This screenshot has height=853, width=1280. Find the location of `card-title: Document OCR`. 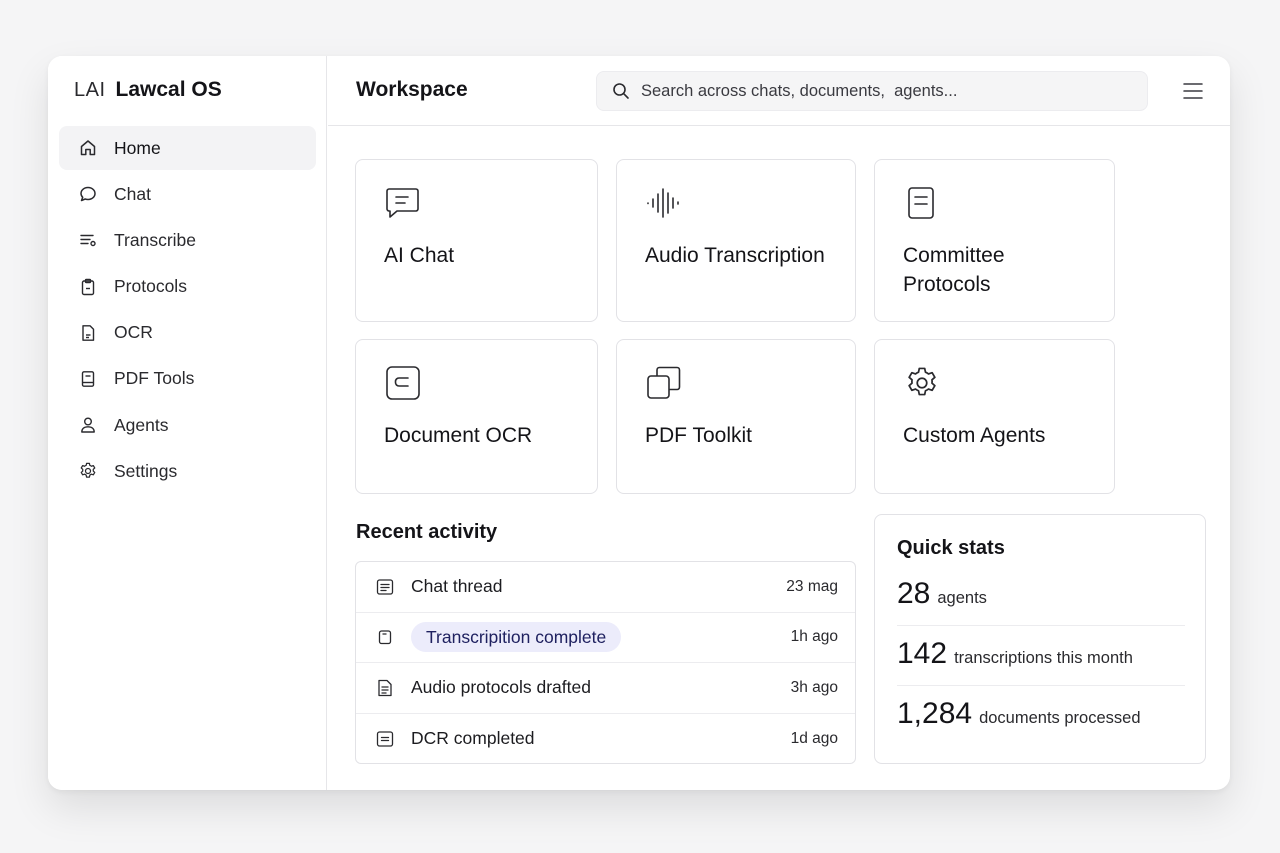

card-title: Document OCR is located at coordinates (458, 435).